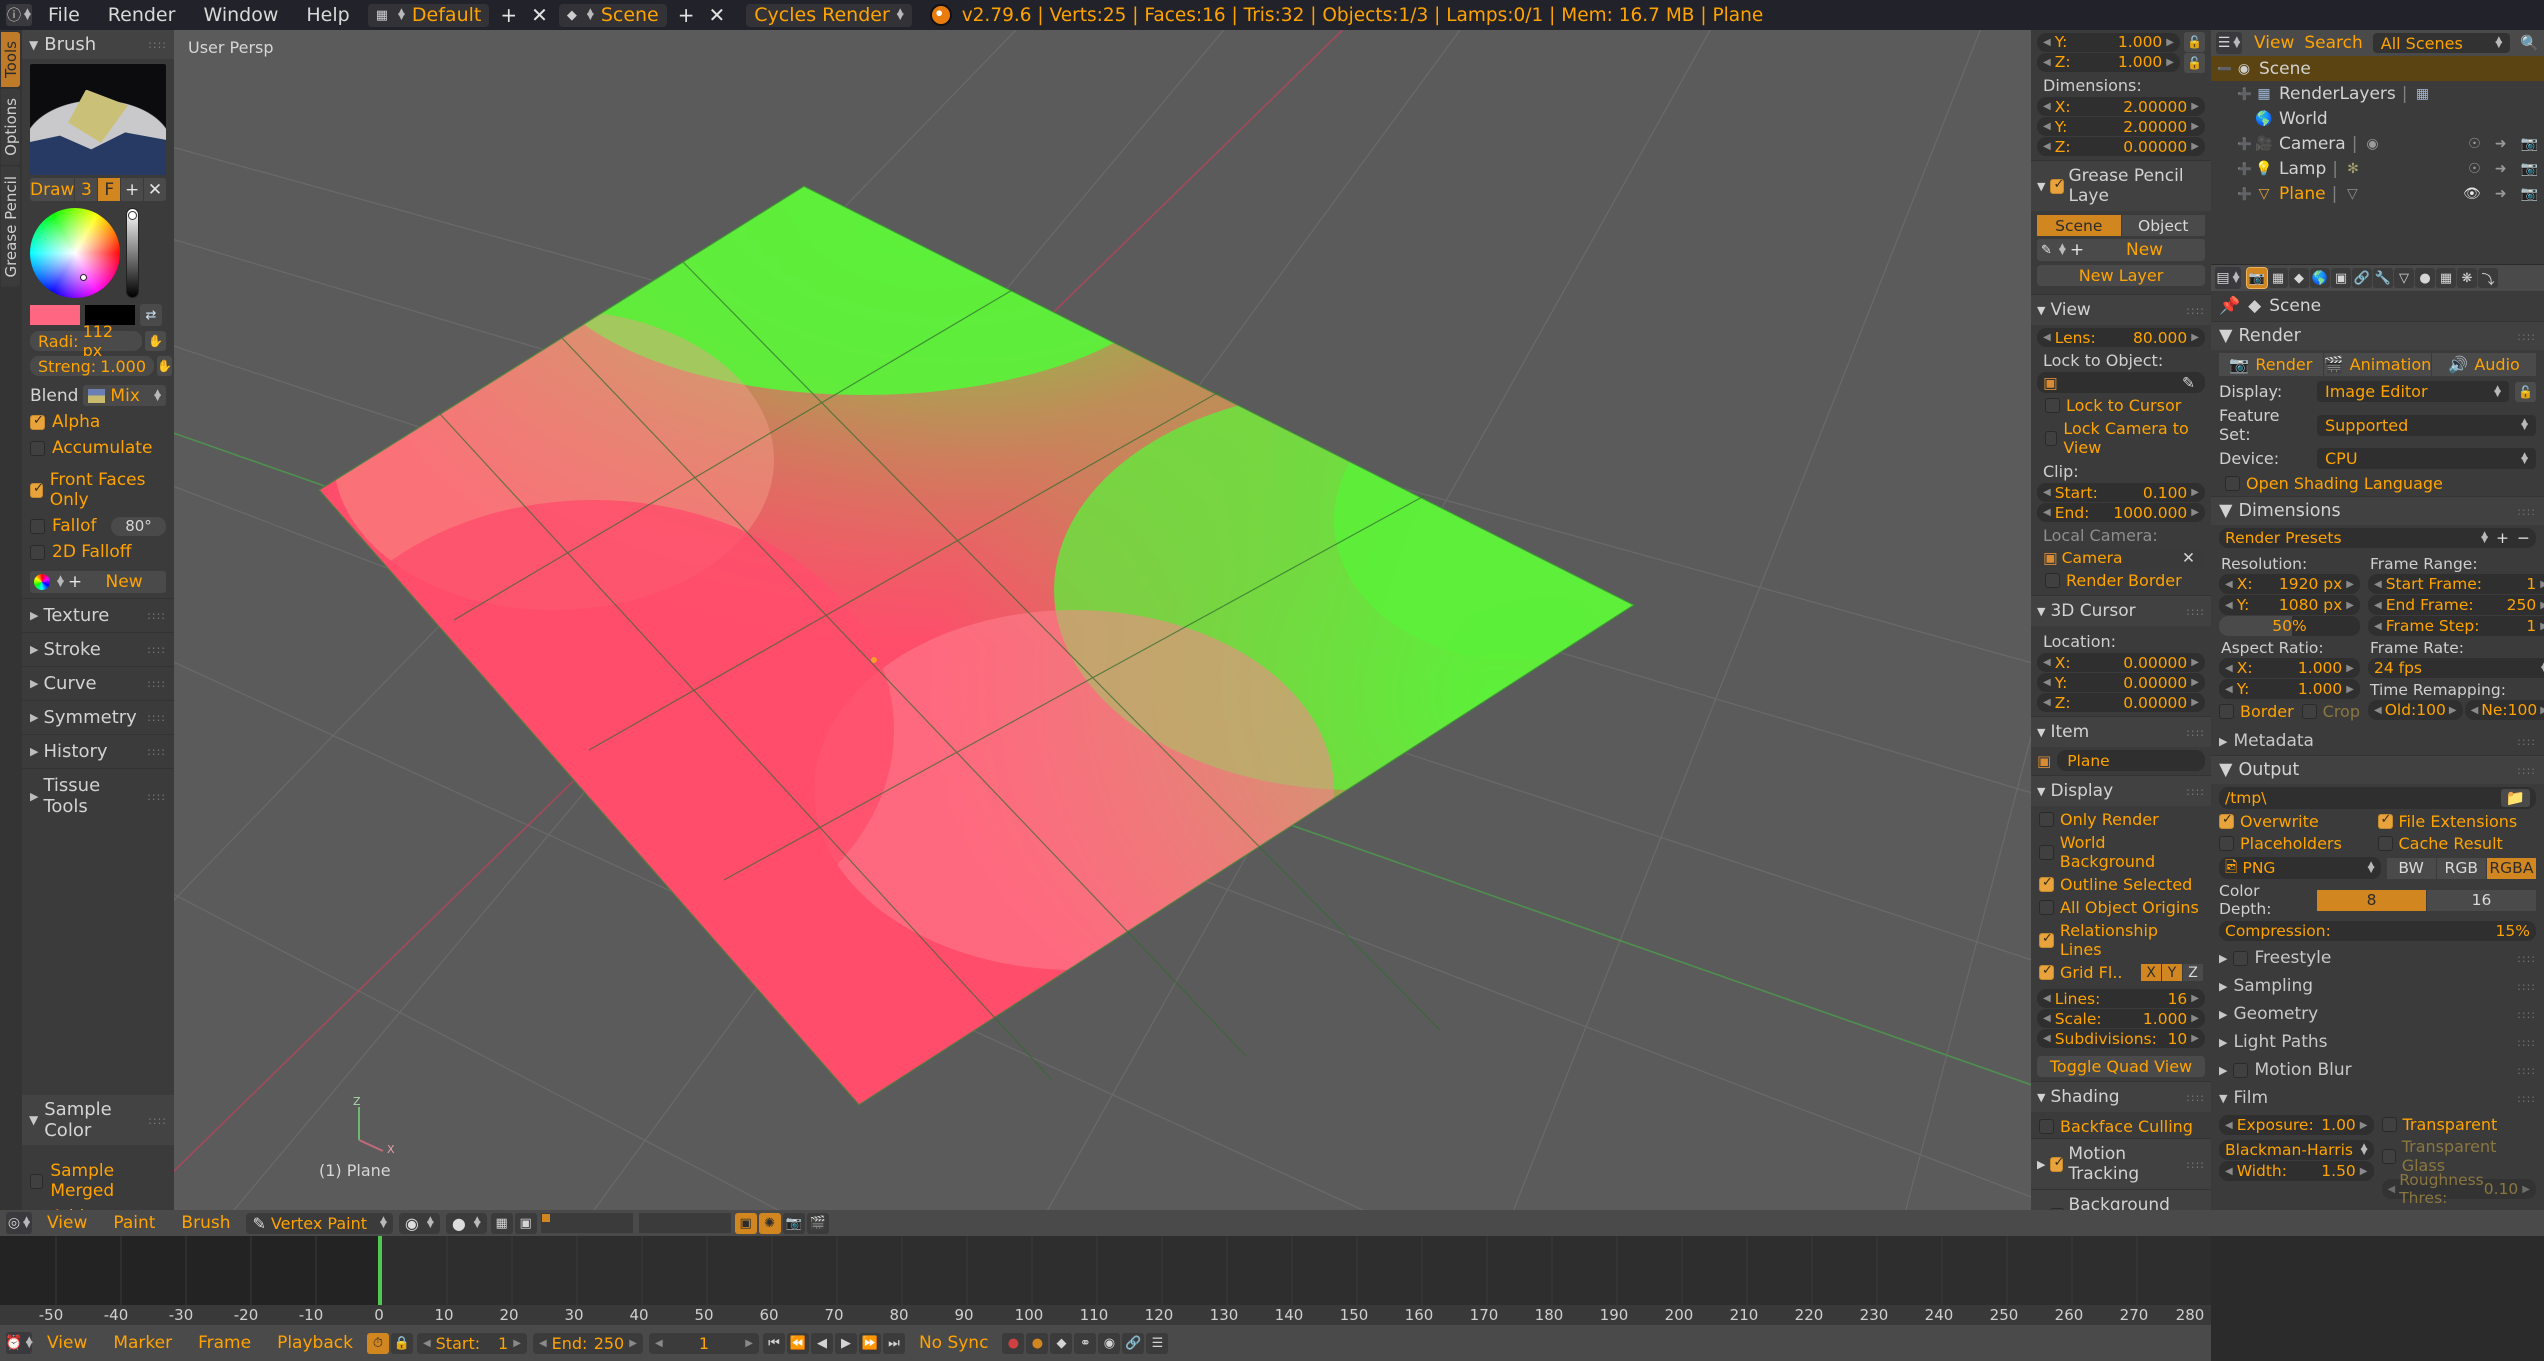 This screenshot has width=2544, height=1361. I want to click on lamp-data-icon: ✻, so click(2353, 169).